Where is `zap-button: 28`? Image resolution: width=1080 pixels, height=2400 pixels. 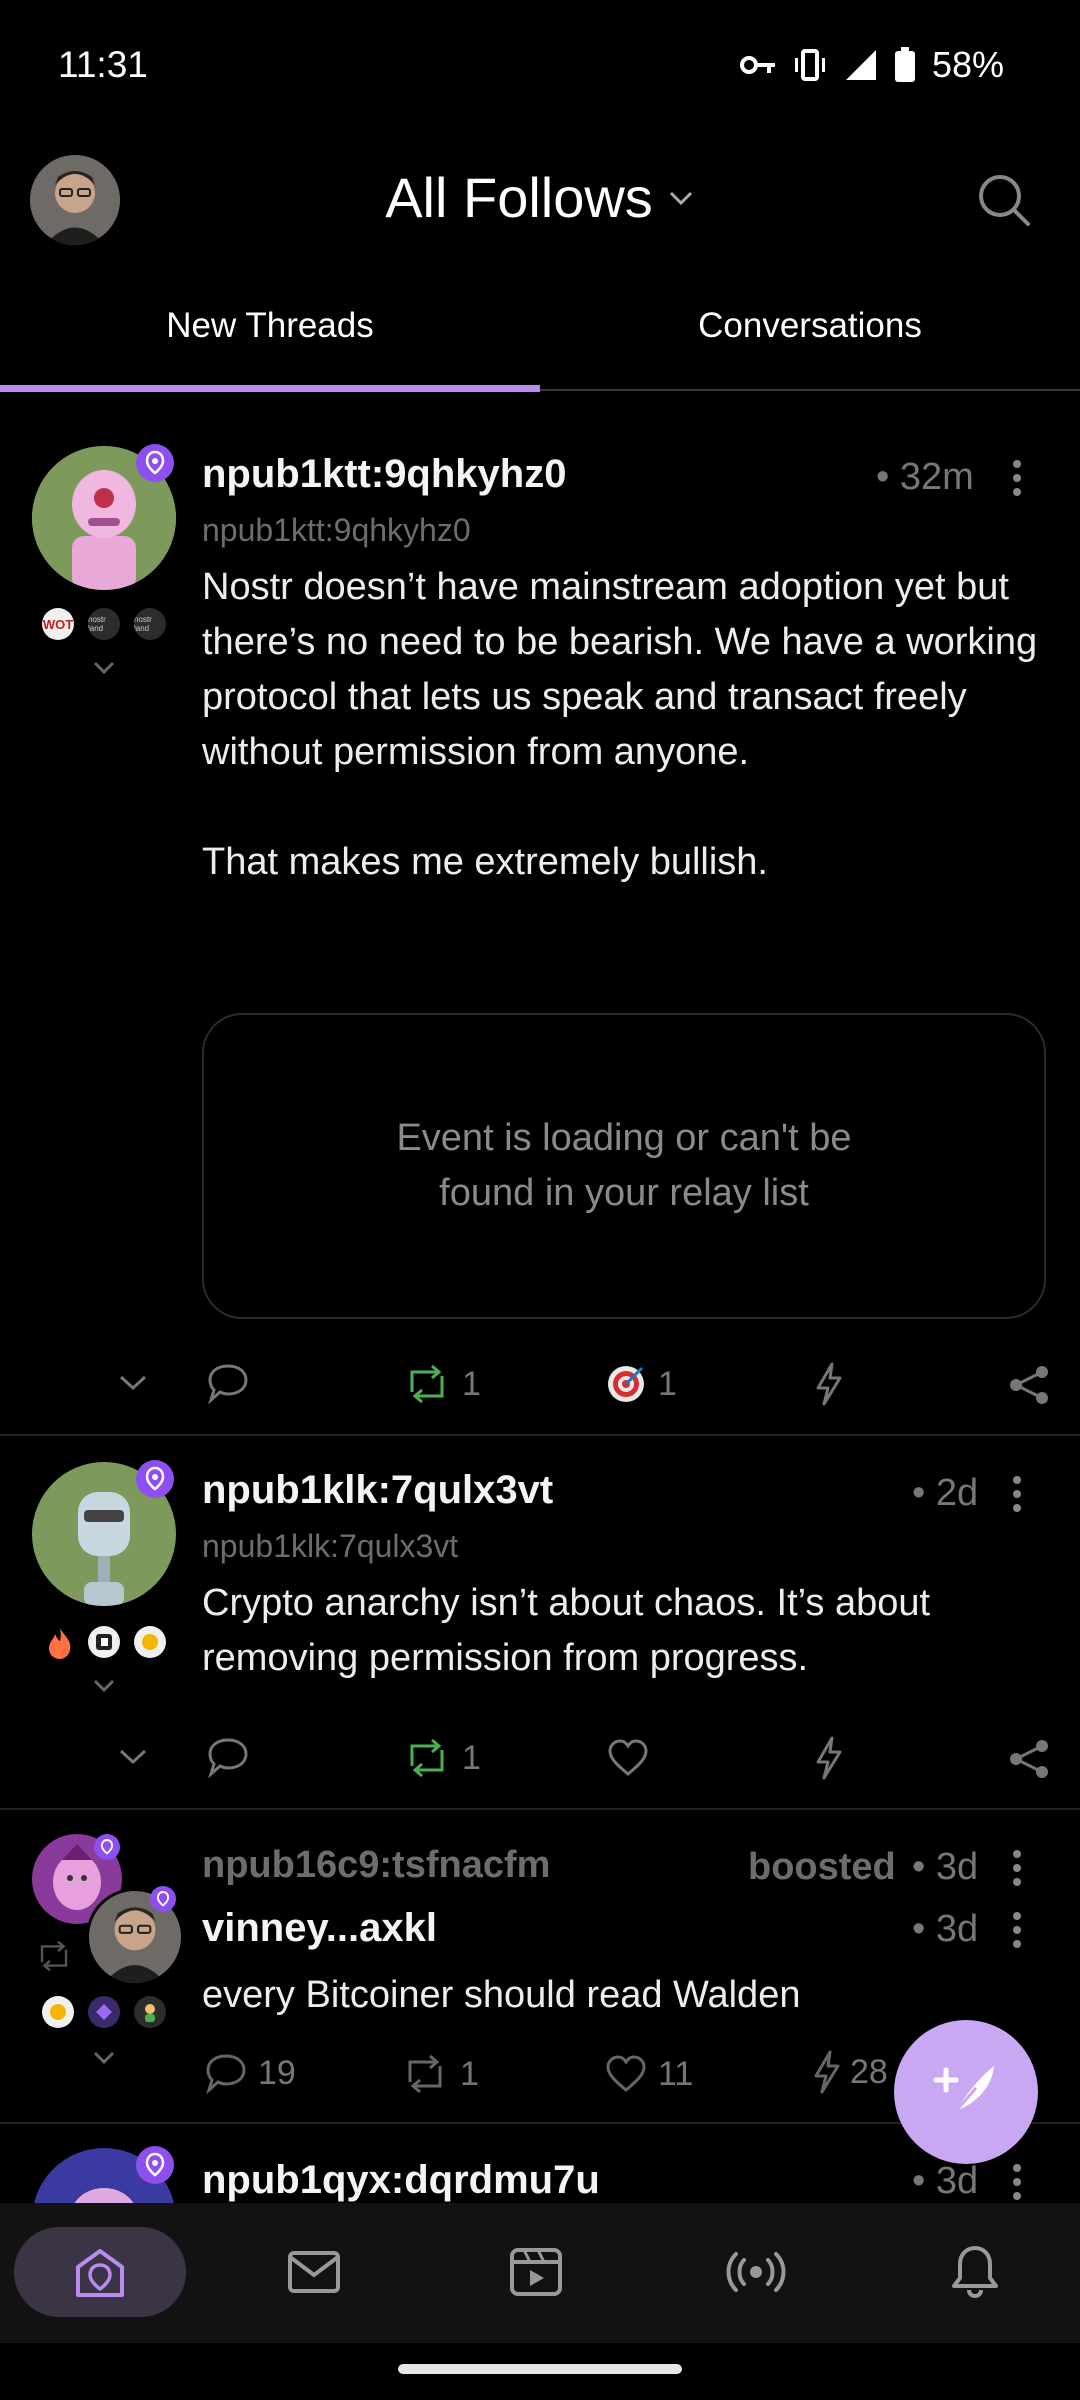
zap-button: 28 is located at coordinates (850, 2072).